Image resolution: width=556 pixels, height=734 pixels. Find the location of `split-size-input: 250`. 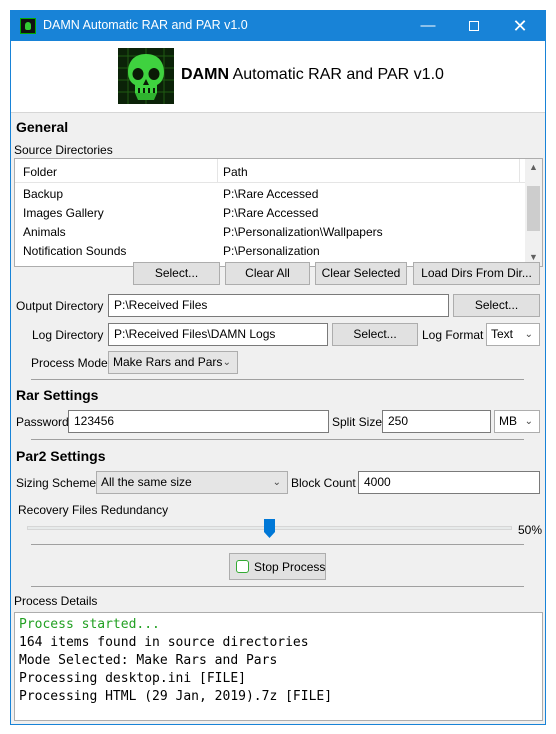

split-size-input: 250 is located at coordinates (436, 421).